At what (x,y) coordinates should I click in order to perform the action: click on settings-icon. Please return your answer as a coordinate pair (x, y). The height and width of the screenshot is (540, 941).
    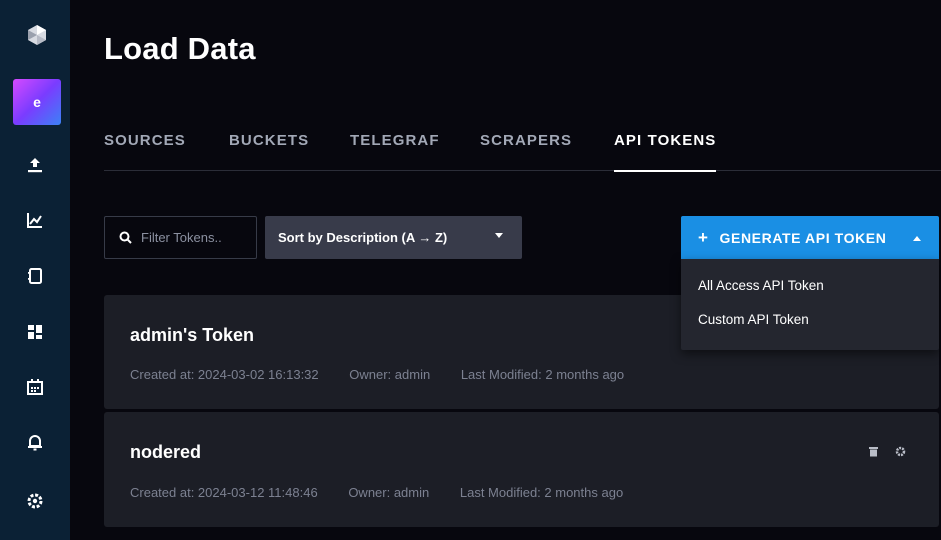
    Looking at the image, I should click on (35, 501).